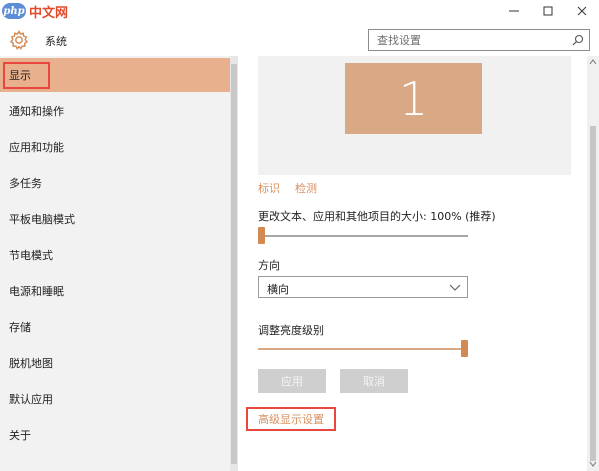 This screenshot has width=599, height=471. What do you see at coordinates (115, 363) in the screenshot?
I see `sidebar-item-offline-maps: 脱机地图` at bounding box center [115, 363].